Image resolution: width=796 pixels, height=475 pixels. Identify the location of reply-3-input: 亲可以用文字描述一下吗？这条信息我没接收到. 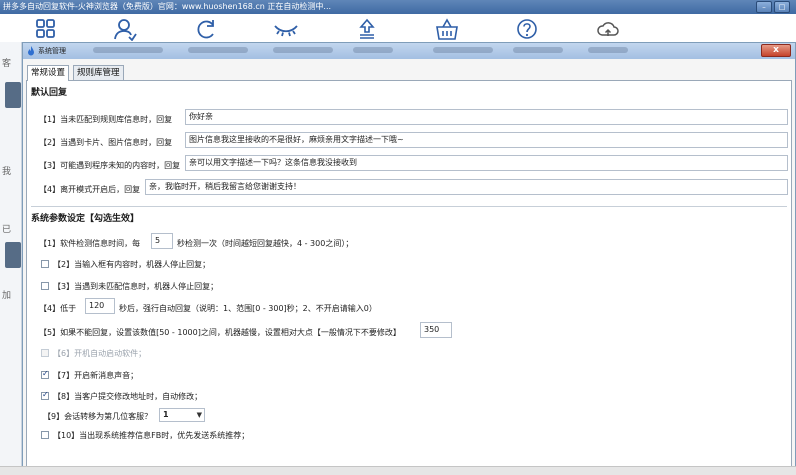
(486, 163).